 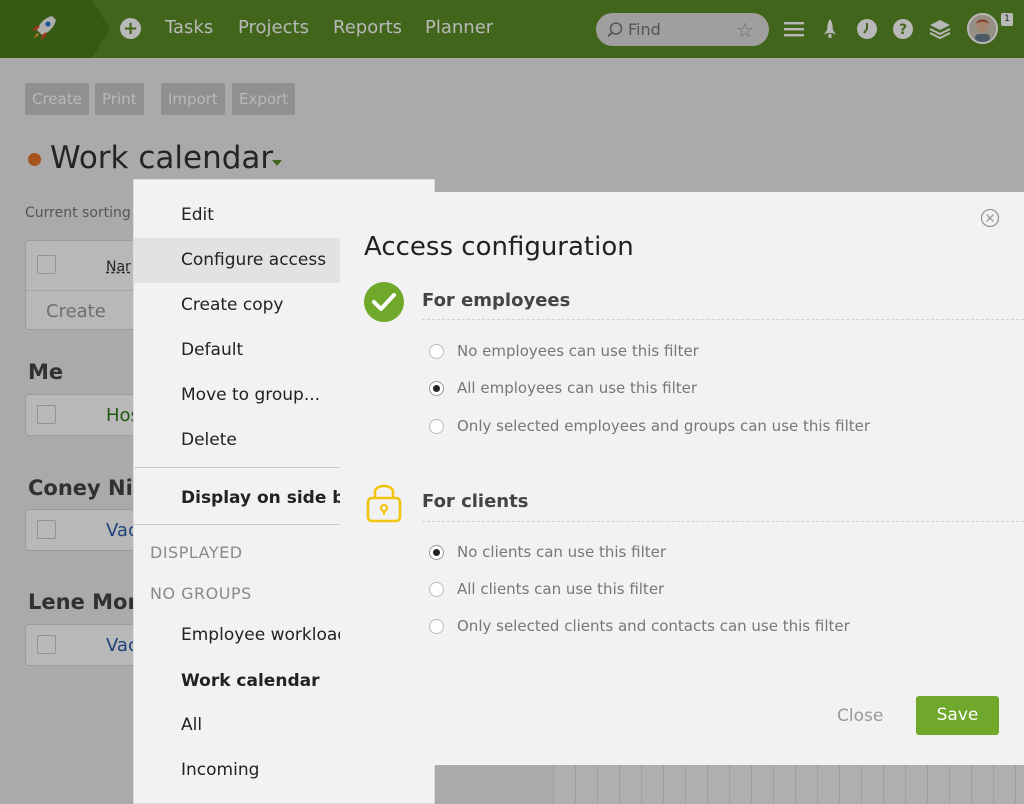 I want to click on section-title-employees: For employees, so click(x=496, y=300).